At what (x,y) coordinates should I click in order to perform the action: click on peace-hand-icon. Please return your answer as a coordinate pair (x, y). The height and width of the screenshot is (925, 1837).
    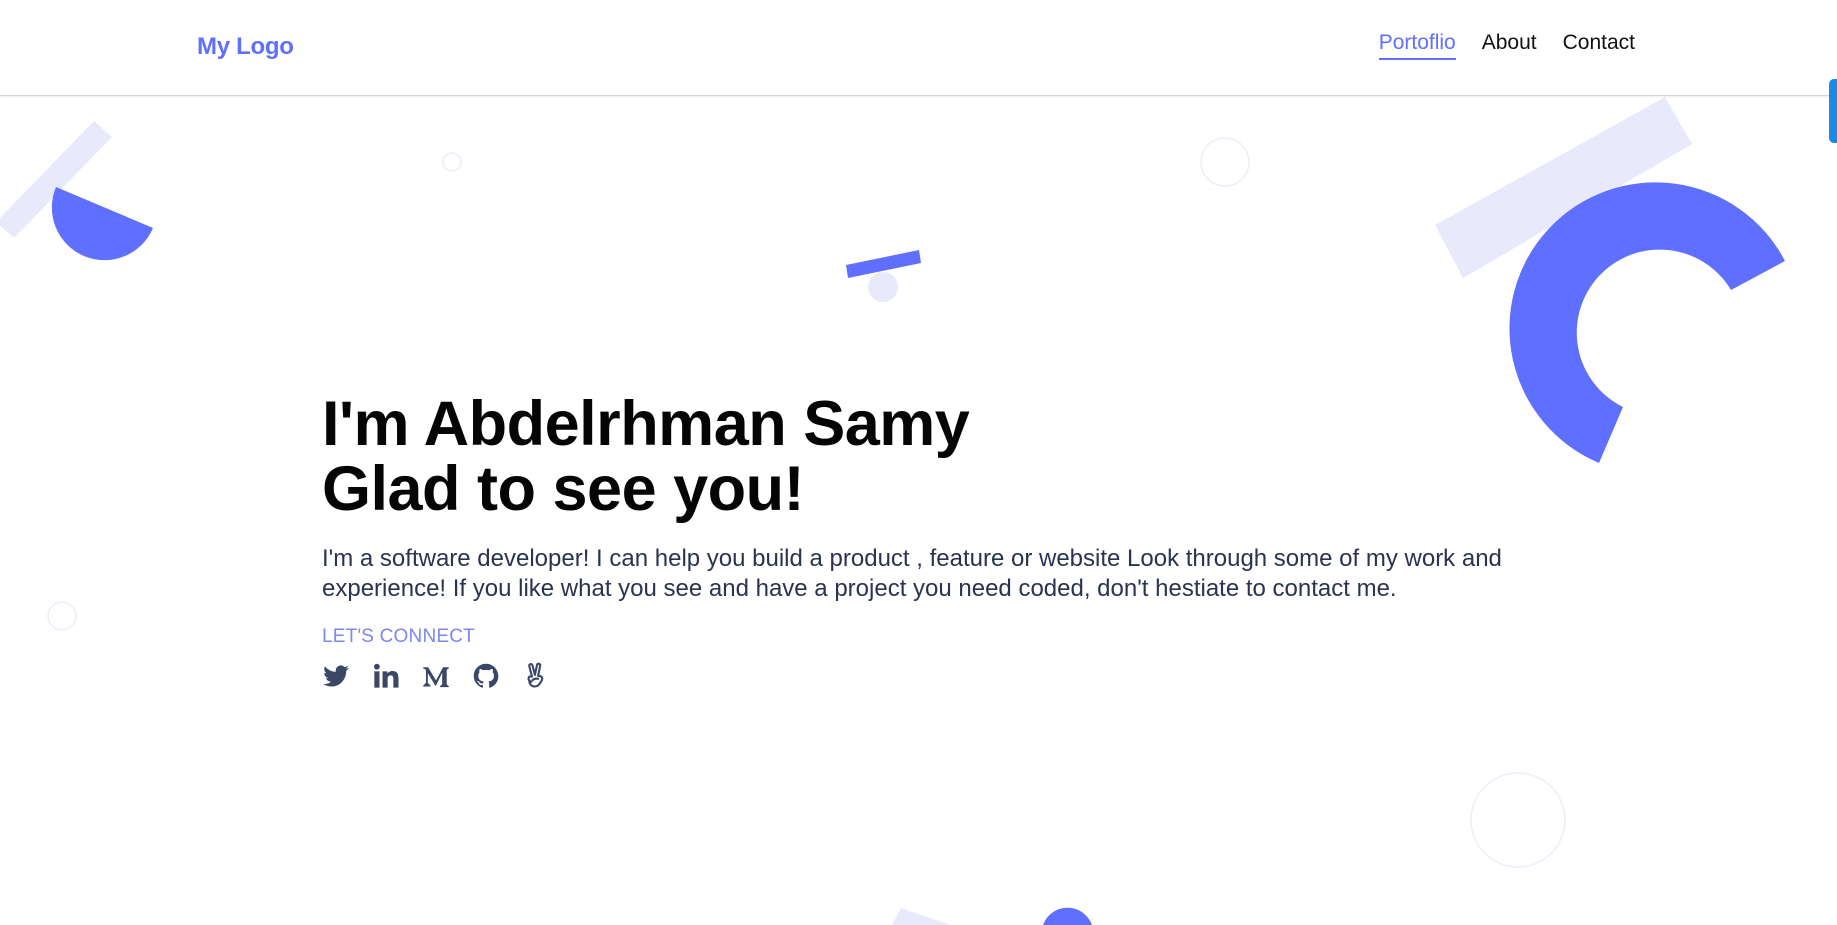
    Looking at the image, I should click on (535, 675).